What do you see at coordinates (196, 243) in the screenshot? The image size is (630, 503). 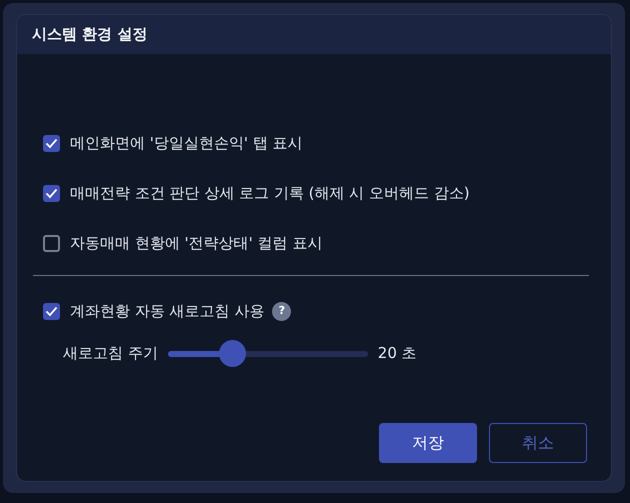 I see `checkbox-label: 자동매매 현황에 '전략상태' 컬럼 표시` at bounding box center [196, 243].